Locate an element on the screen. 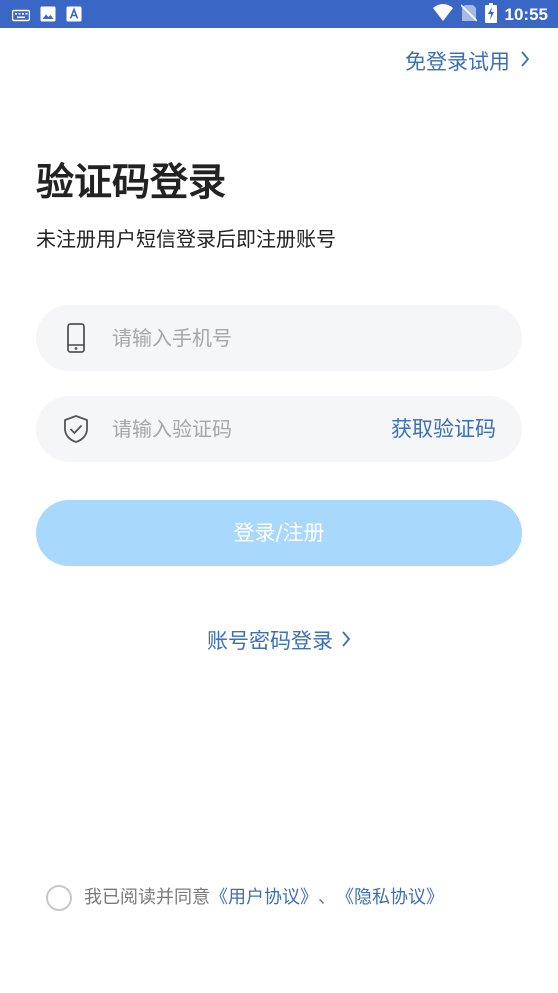  agreement-row: 我已阅读并同意 《用户协议》 、 《隐私协议》 is located at coordinates (245, 898).